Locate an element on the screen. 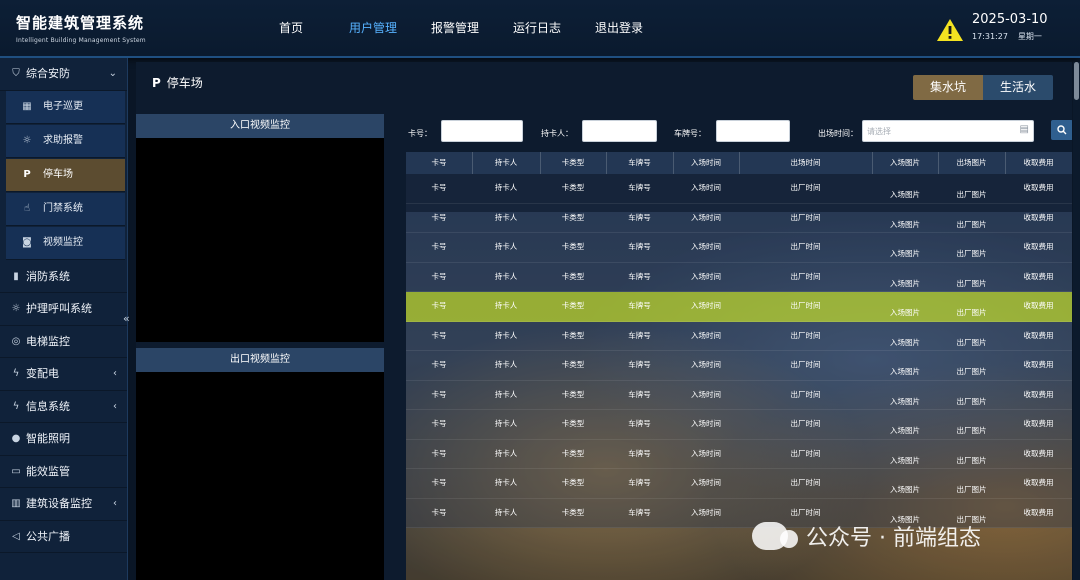  parking-icon: P is located at coordinates (156, 83).